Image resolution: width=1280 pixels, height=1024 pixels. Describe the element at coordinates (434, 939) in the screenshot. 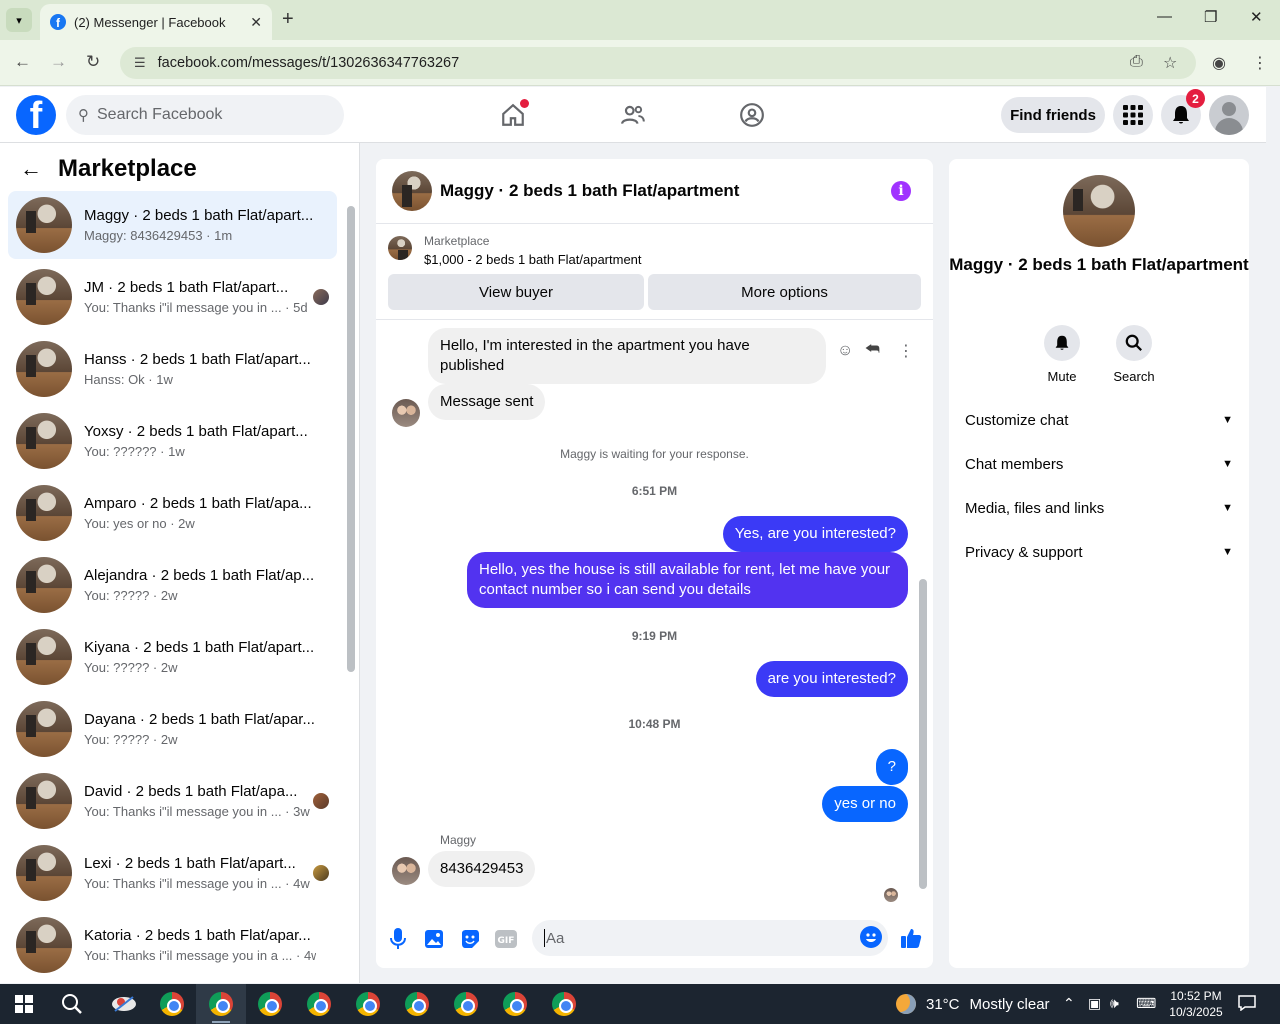

I see `photo-attach-icon` at that location.